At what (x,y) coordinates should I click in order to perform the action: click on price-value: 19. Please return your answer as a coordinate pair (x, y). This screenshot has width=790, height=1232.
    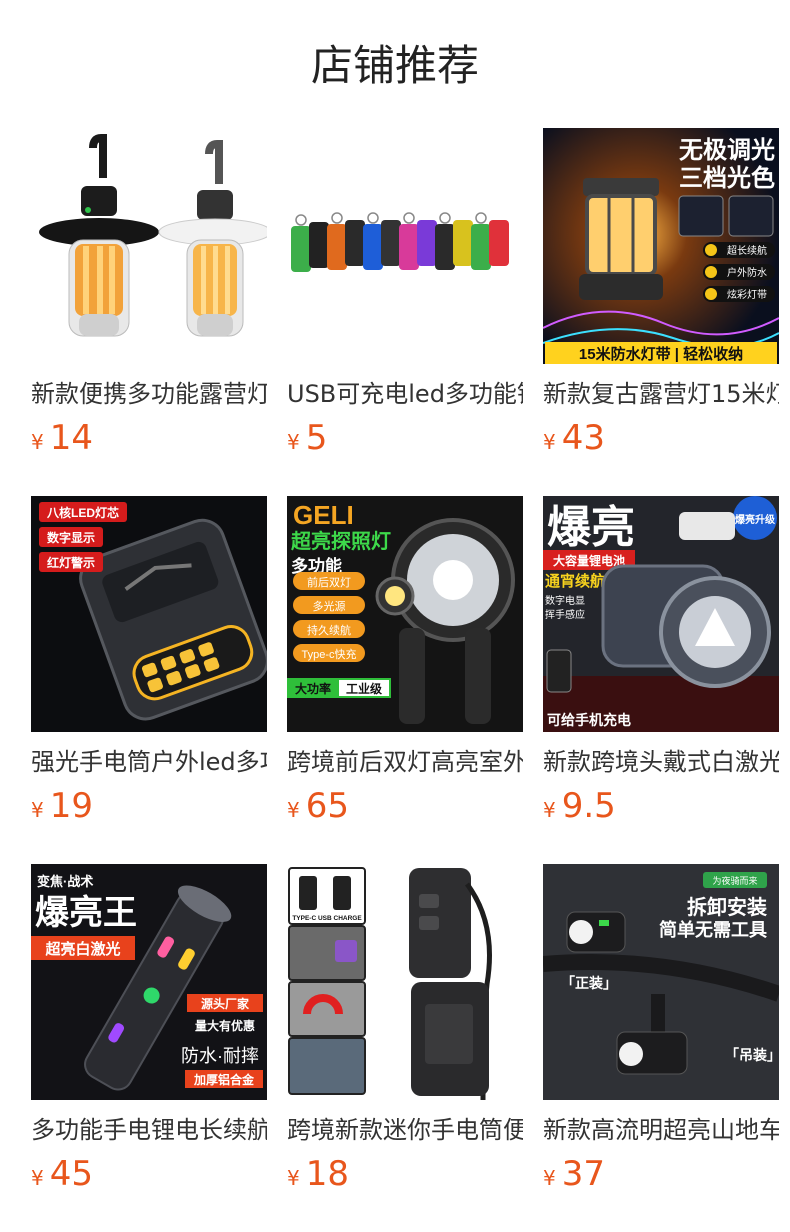
    Looking at the image, I should click on (71, 806).